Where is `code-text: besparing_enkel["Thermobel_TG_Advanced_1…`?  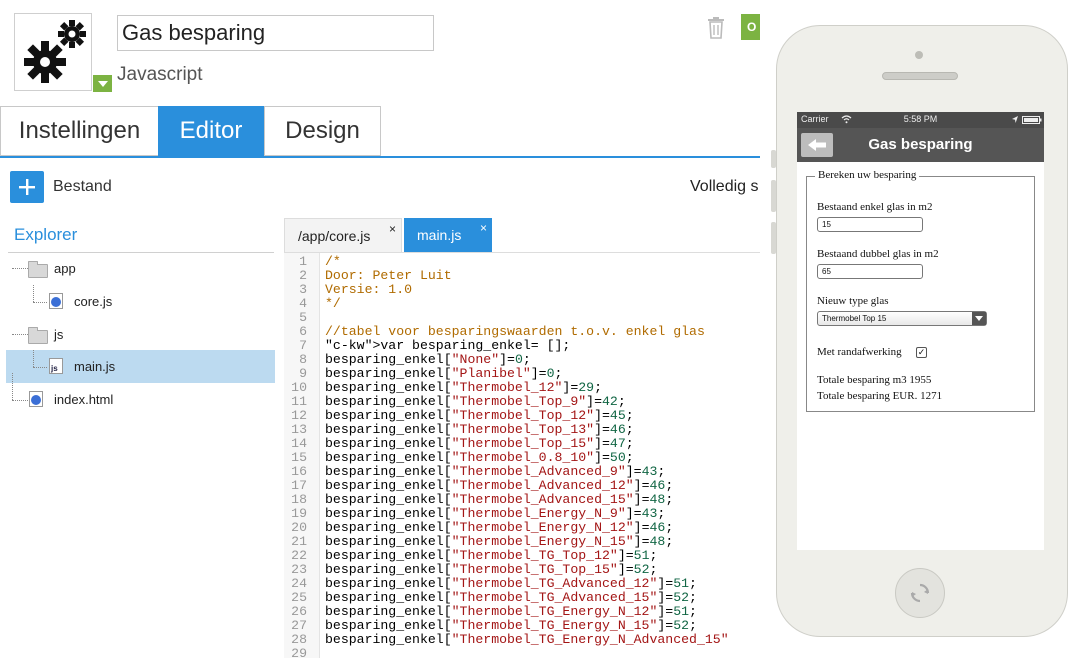 code-text: besparing_enkel["Thermobel_TG_Advanced_1… is located at coordinates (511, 583).